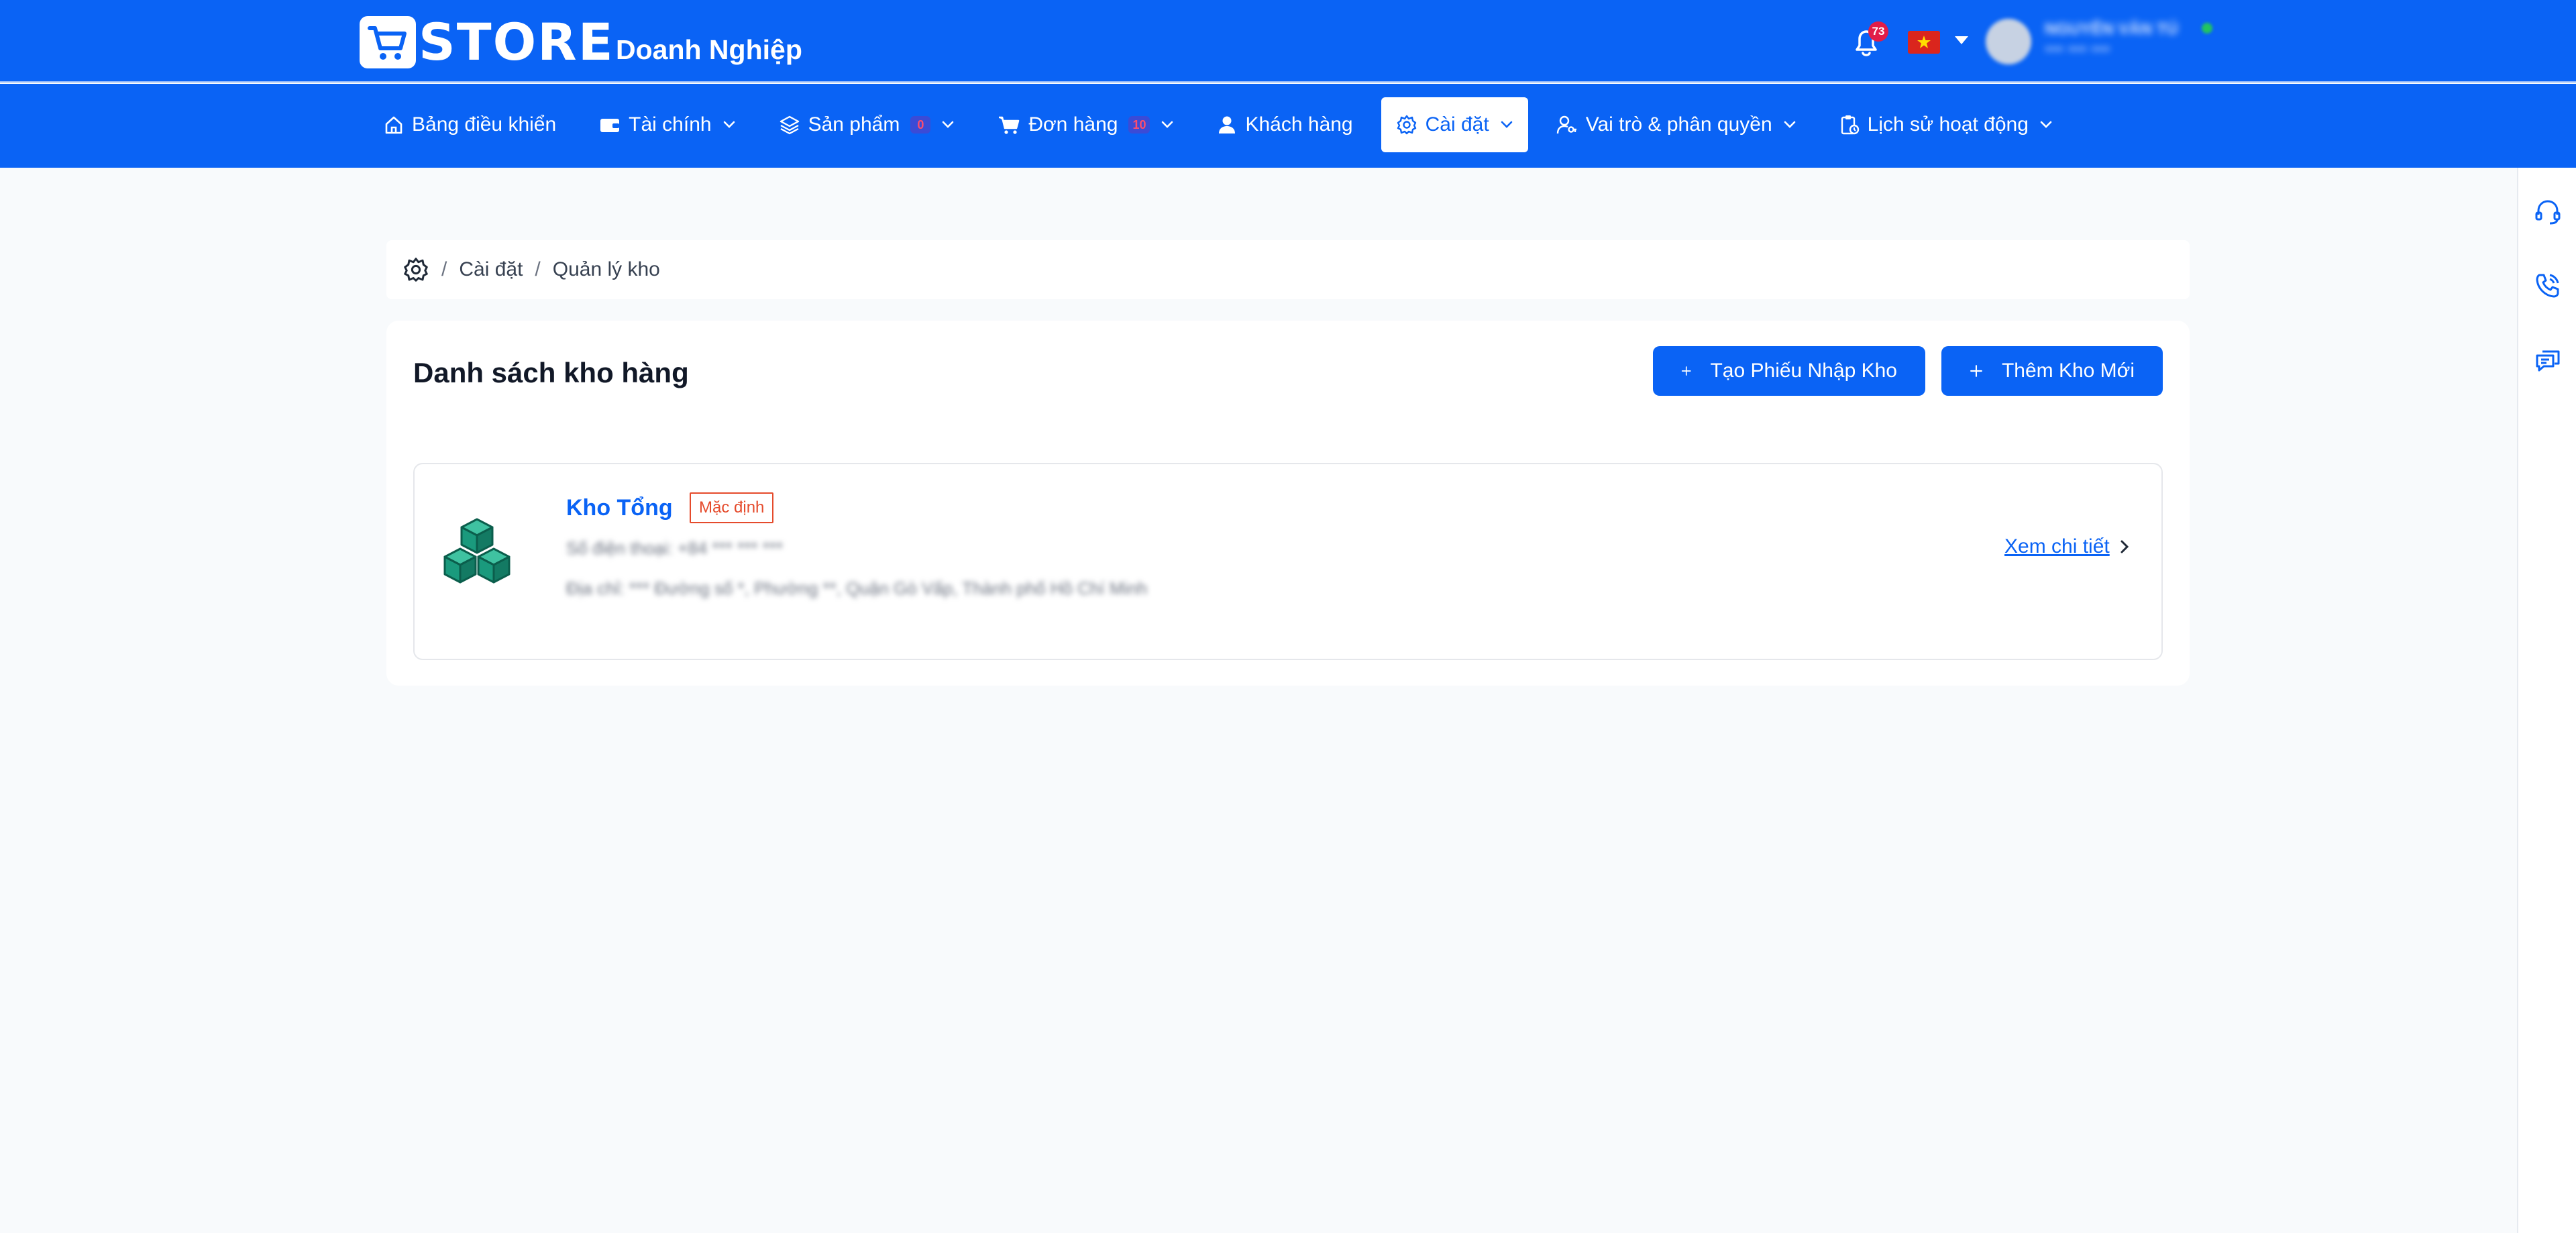 This screenshot has height=1233, width=2576. What do you see at coordinates (675, 548) in the screenshot?
I see `warehouse-phone: Số điện thoại: +84 *** *** ***` at bounding box center [675, 548].